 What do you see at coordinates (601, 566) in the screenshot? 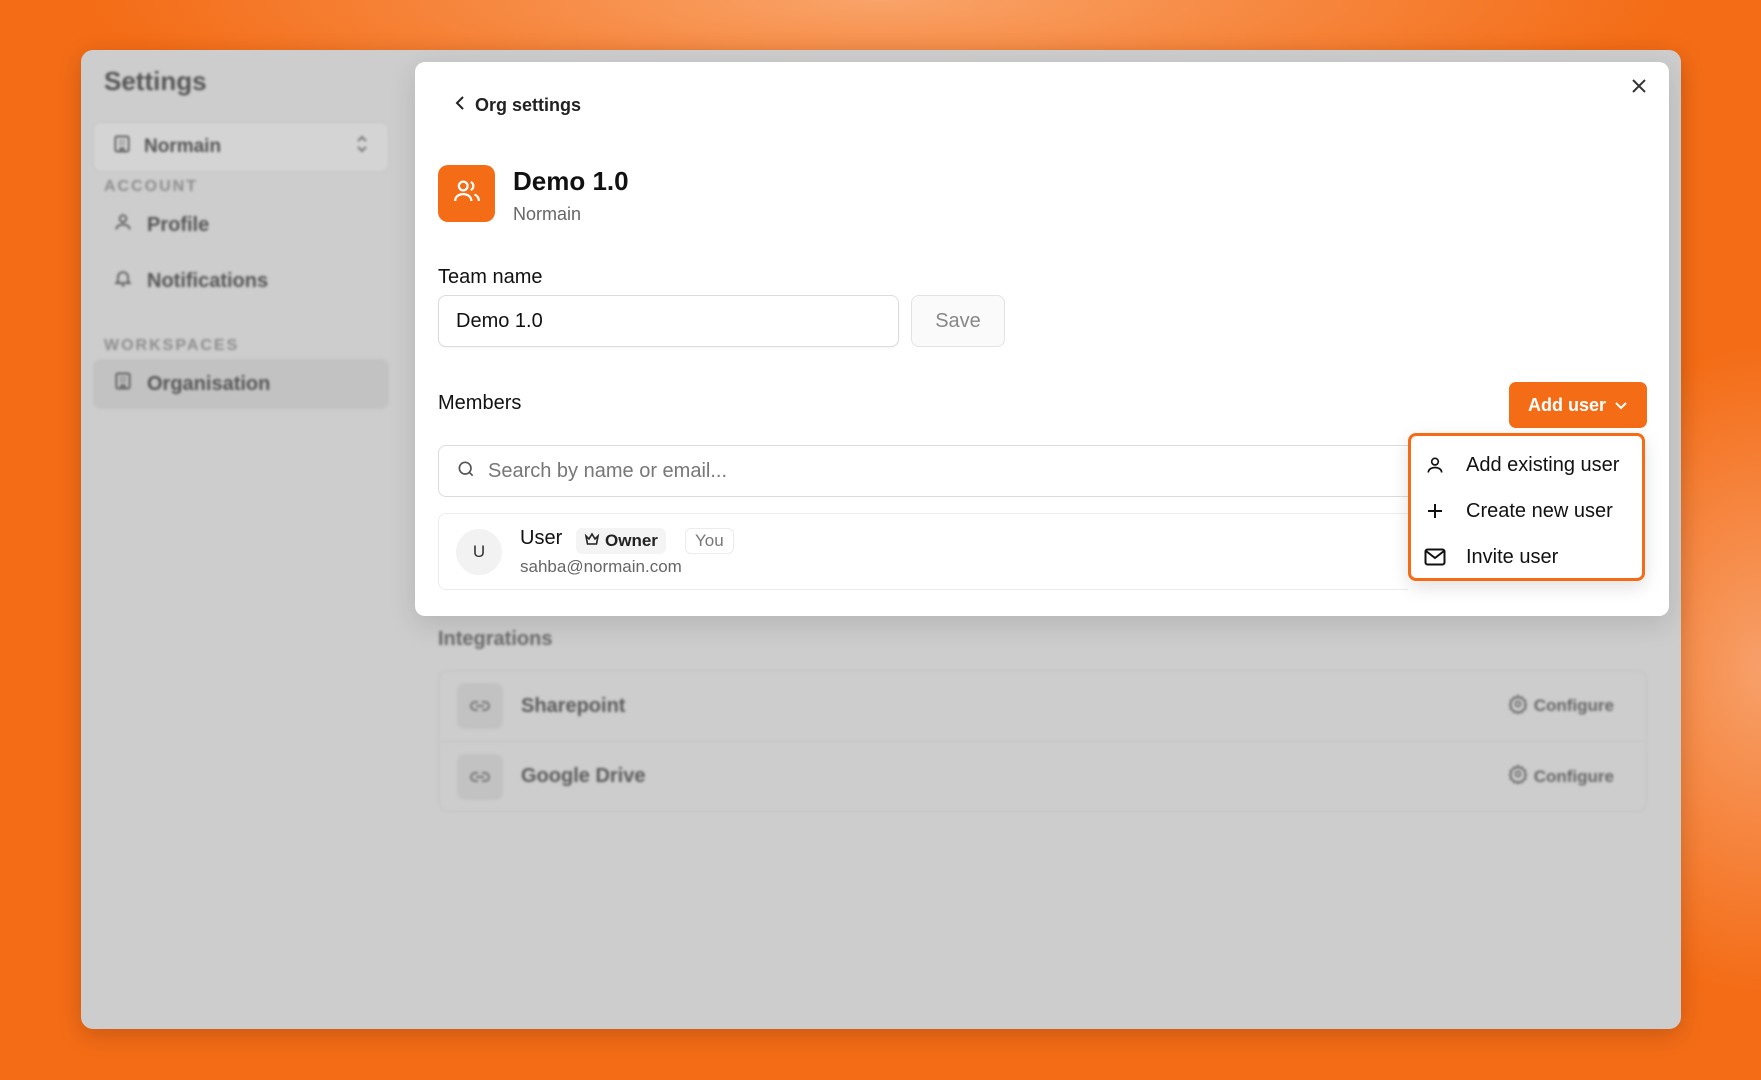
I see `member-email: sahba@normain.com` at bounding box center [601, 566].